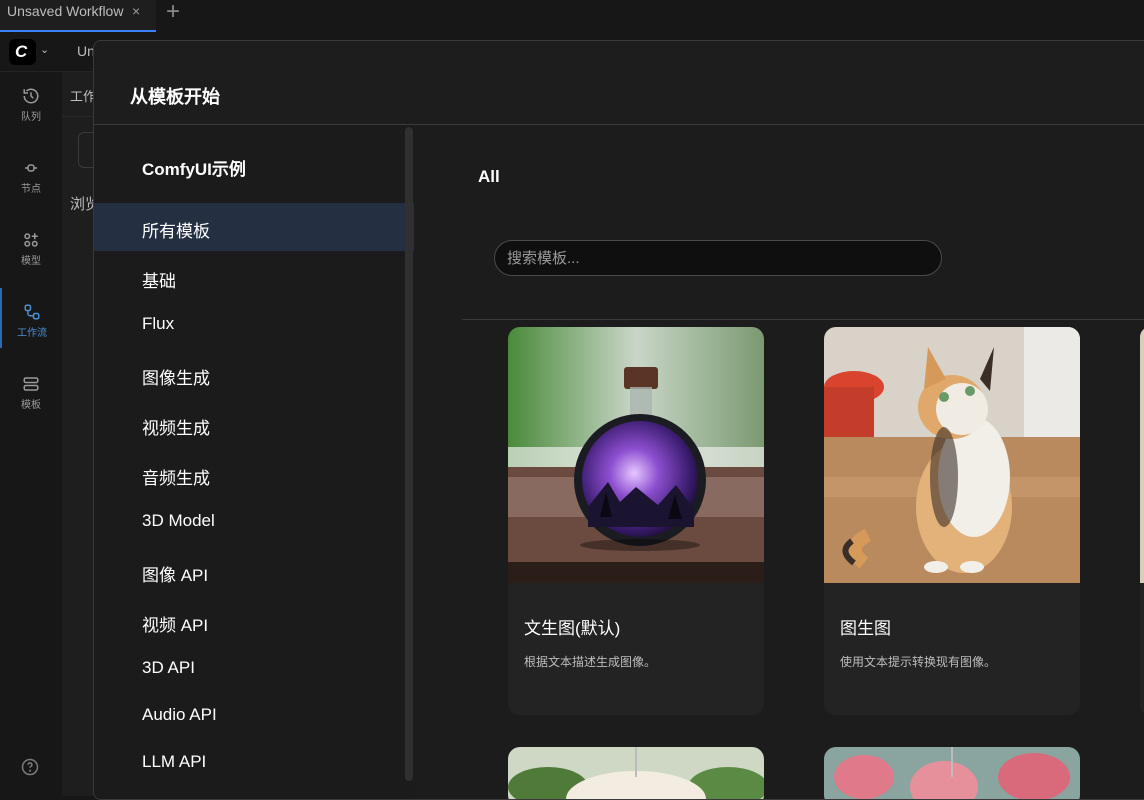  I want to click on history-icon, so click(31, 96).